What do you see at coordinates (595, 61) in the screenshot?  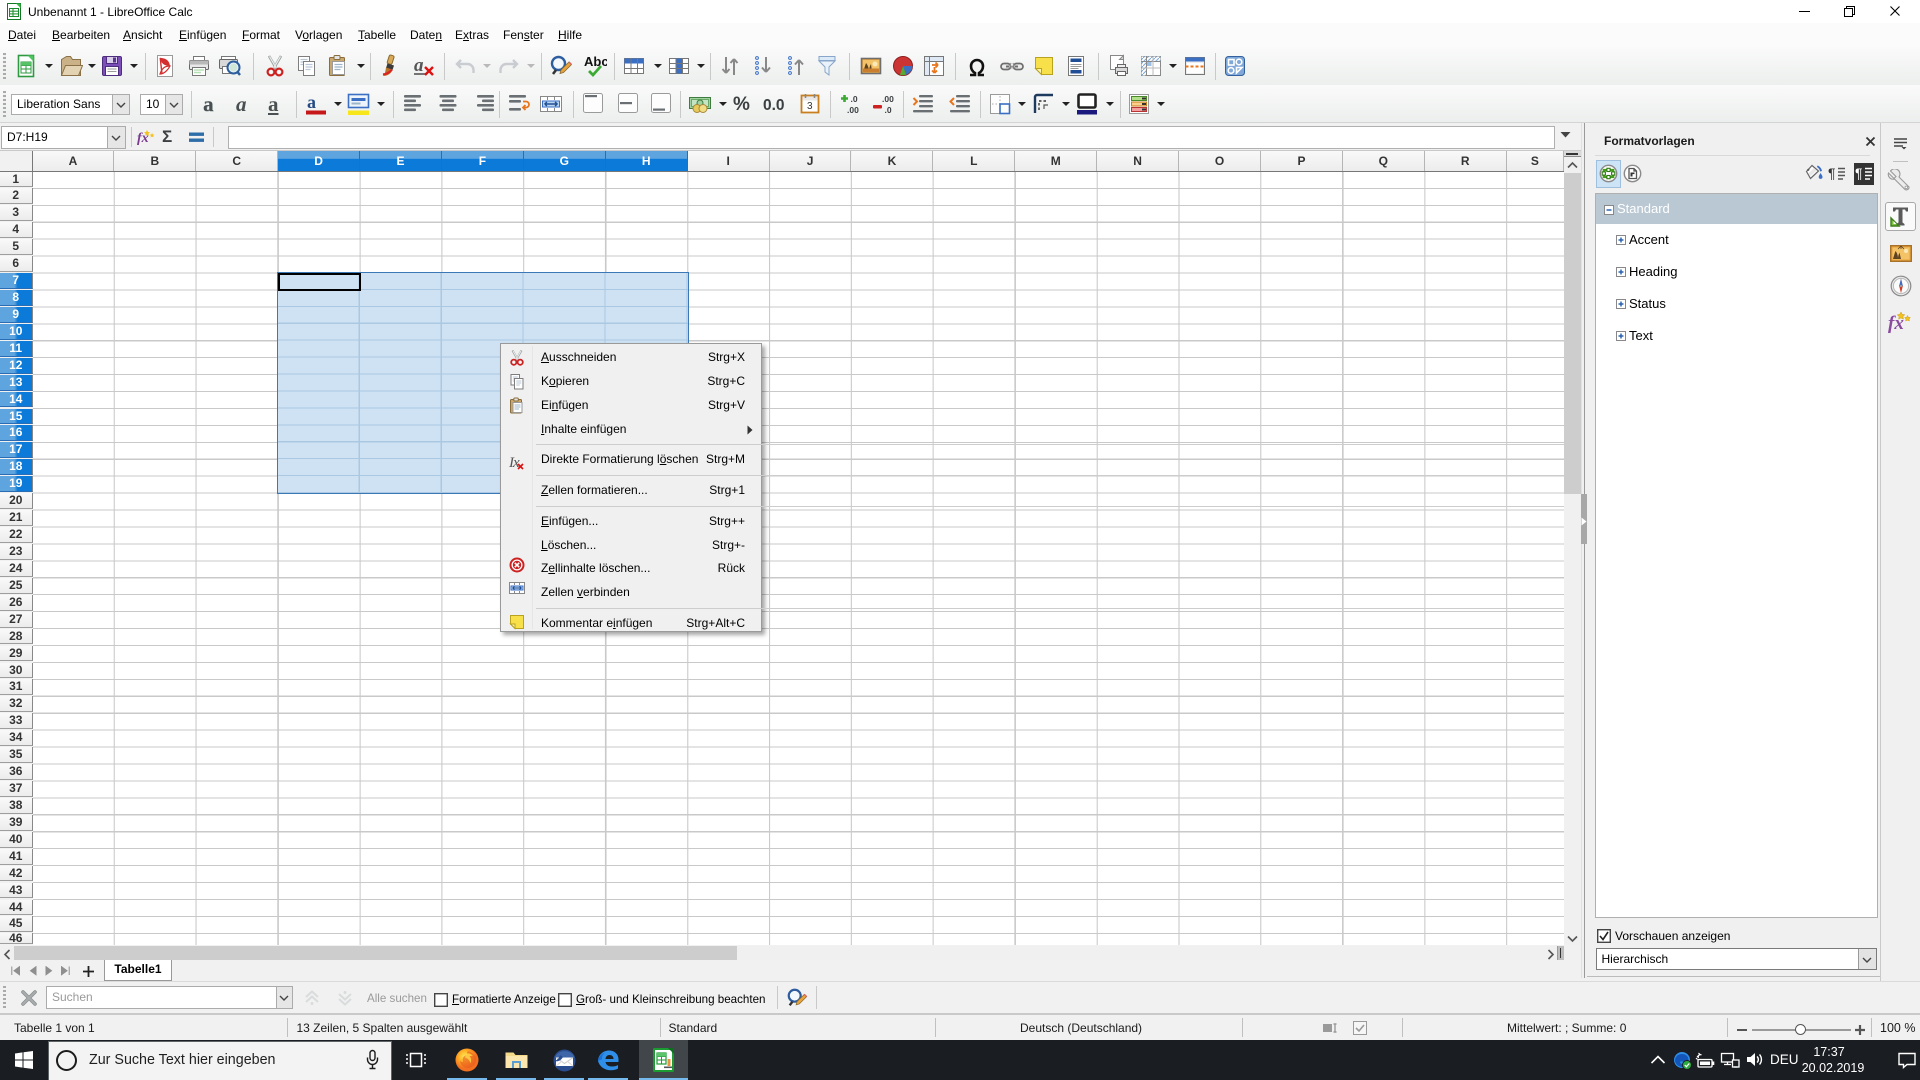 I see `svg-text: Abc` at bounding box center [595, 61].